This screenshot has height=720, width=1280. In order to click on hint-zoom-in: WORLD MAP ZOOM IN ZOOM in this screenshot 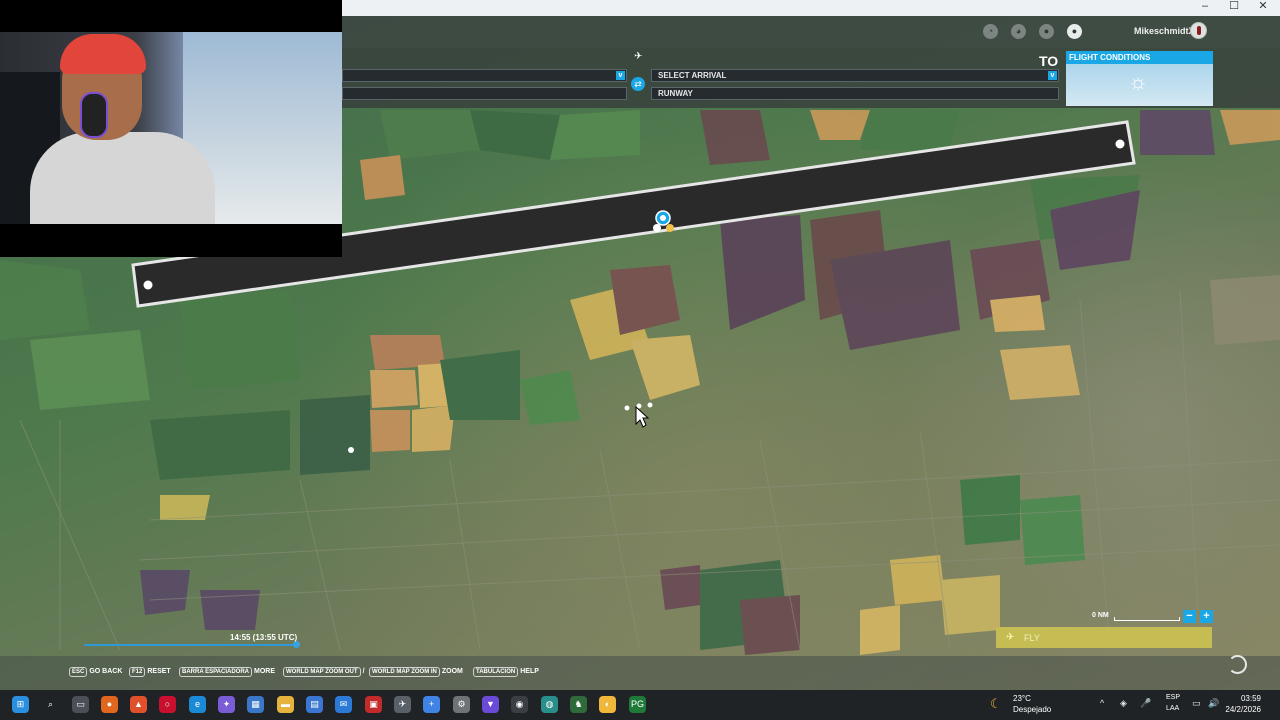, I will do `click(416, 672)`.